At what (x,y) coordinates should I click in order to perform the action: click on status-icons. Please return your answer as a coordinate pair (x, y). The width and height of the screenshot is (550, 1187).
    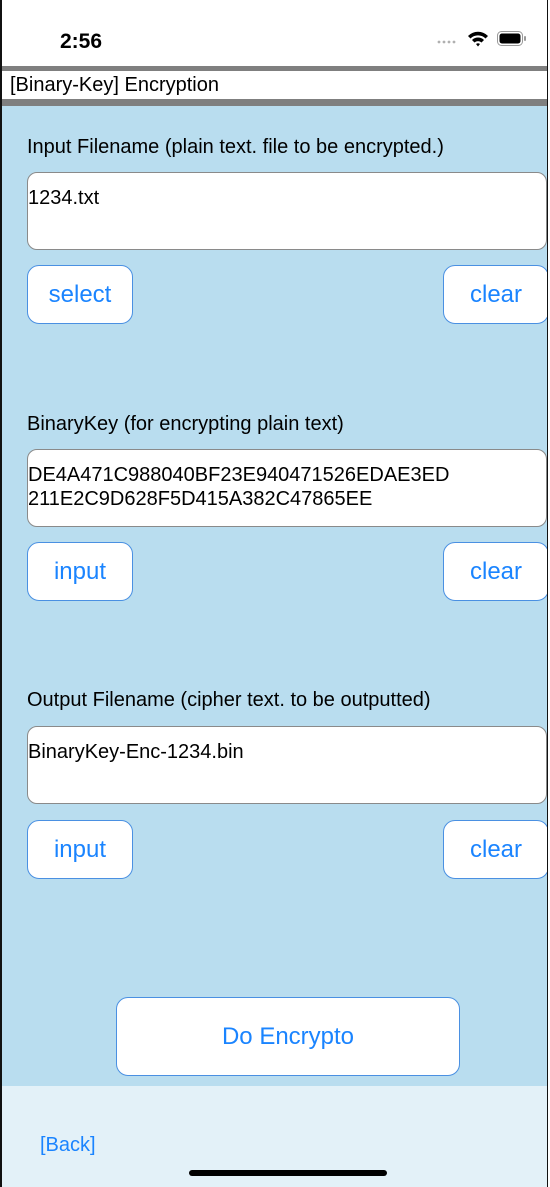
    Looking at the image, I should click on (482, 41).